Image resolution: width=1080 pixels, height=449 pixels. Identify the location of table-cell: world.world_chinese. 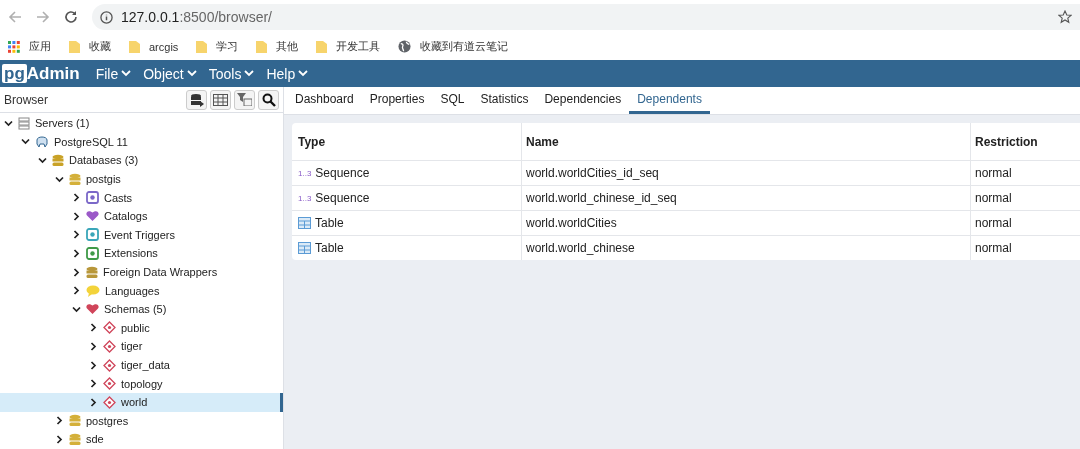
(580, 248).